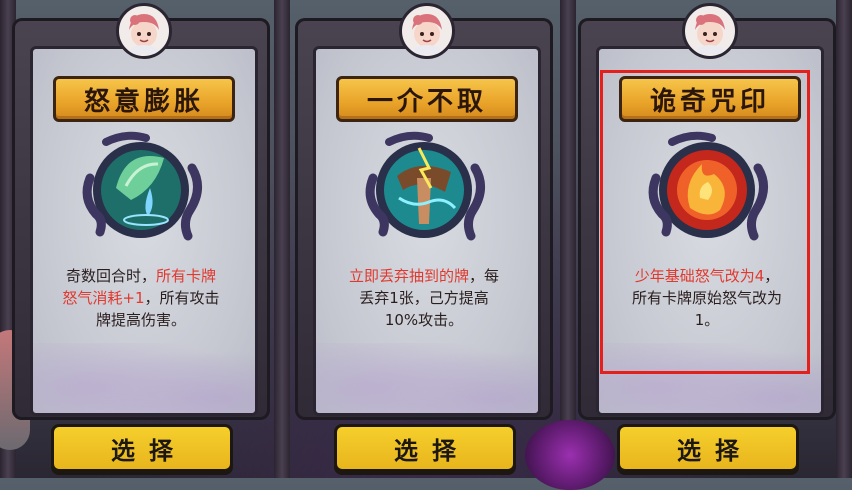  I want to click on desc-highlight: 怒气消耗+1, so click(103, 298).